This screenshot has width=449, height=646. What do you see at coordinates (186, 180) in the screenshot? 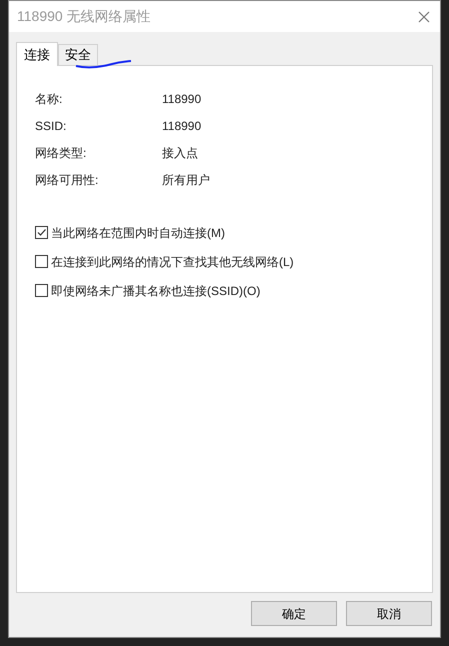
I see `property-value: 所有用户` at bounding box center [186, 180].